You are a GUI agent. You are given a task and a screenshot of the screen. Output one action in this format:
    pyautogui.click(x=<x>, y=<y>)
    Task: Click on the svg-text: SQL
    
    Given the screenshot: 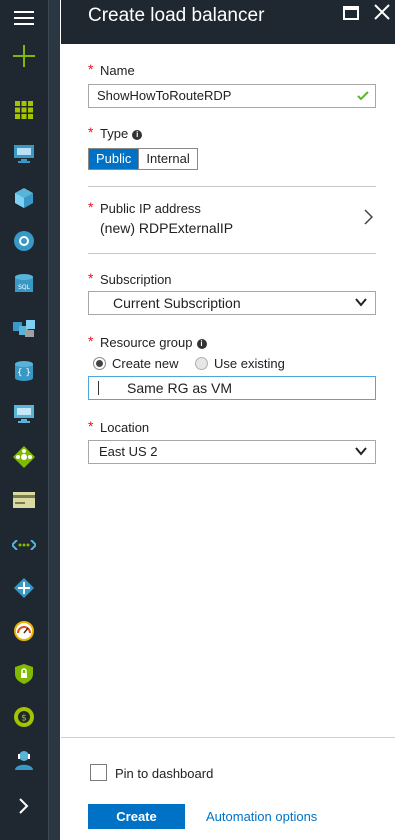 What is the action you would take?
    pyautogui.click(x=24, y=287)
    